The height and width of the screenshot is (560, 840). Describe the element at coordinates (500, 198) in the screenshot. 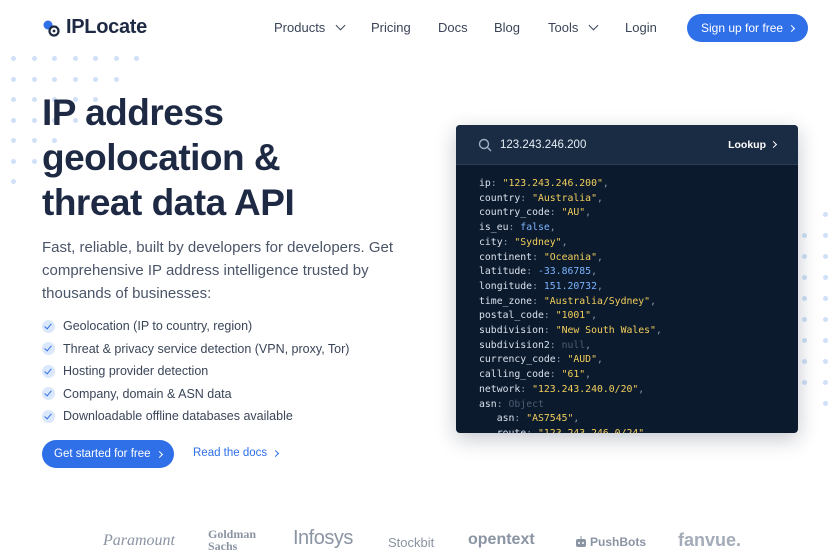

I see `result-key: country` at that location.